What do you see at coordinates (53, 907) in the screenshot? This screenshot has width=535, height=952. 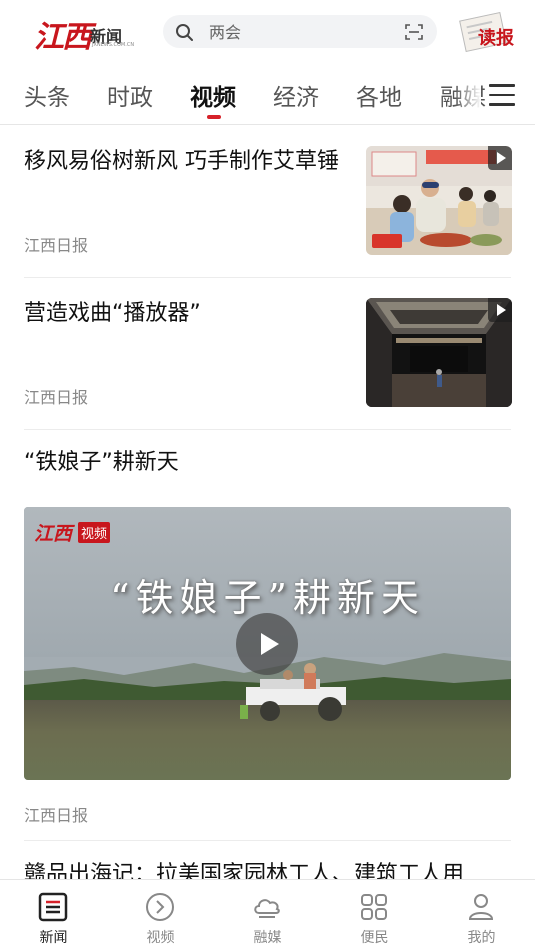 I see `news-icon` at bounding box center [53, 907].